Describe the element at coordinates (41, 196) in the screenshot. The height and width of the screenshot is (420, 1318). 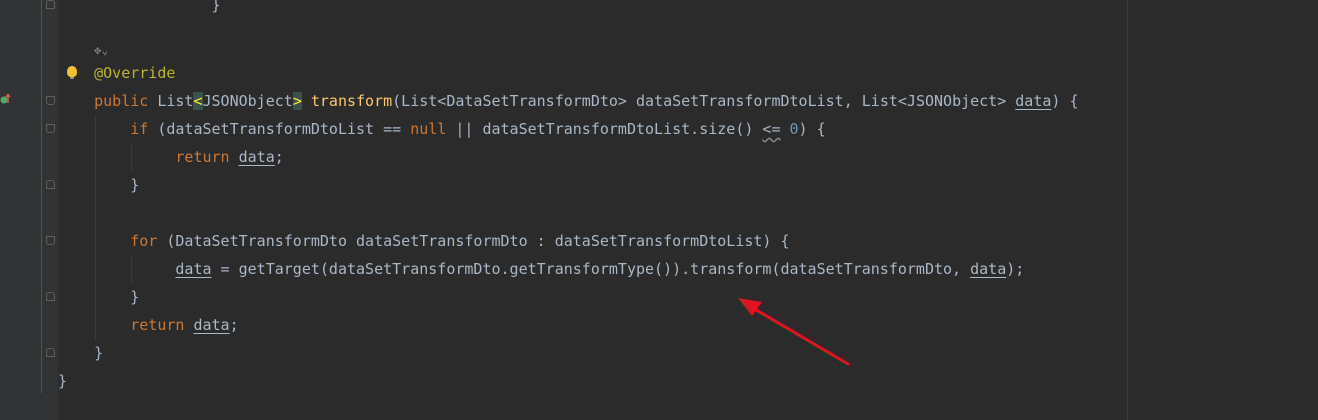
I see `gutter-change-marker` at that location.